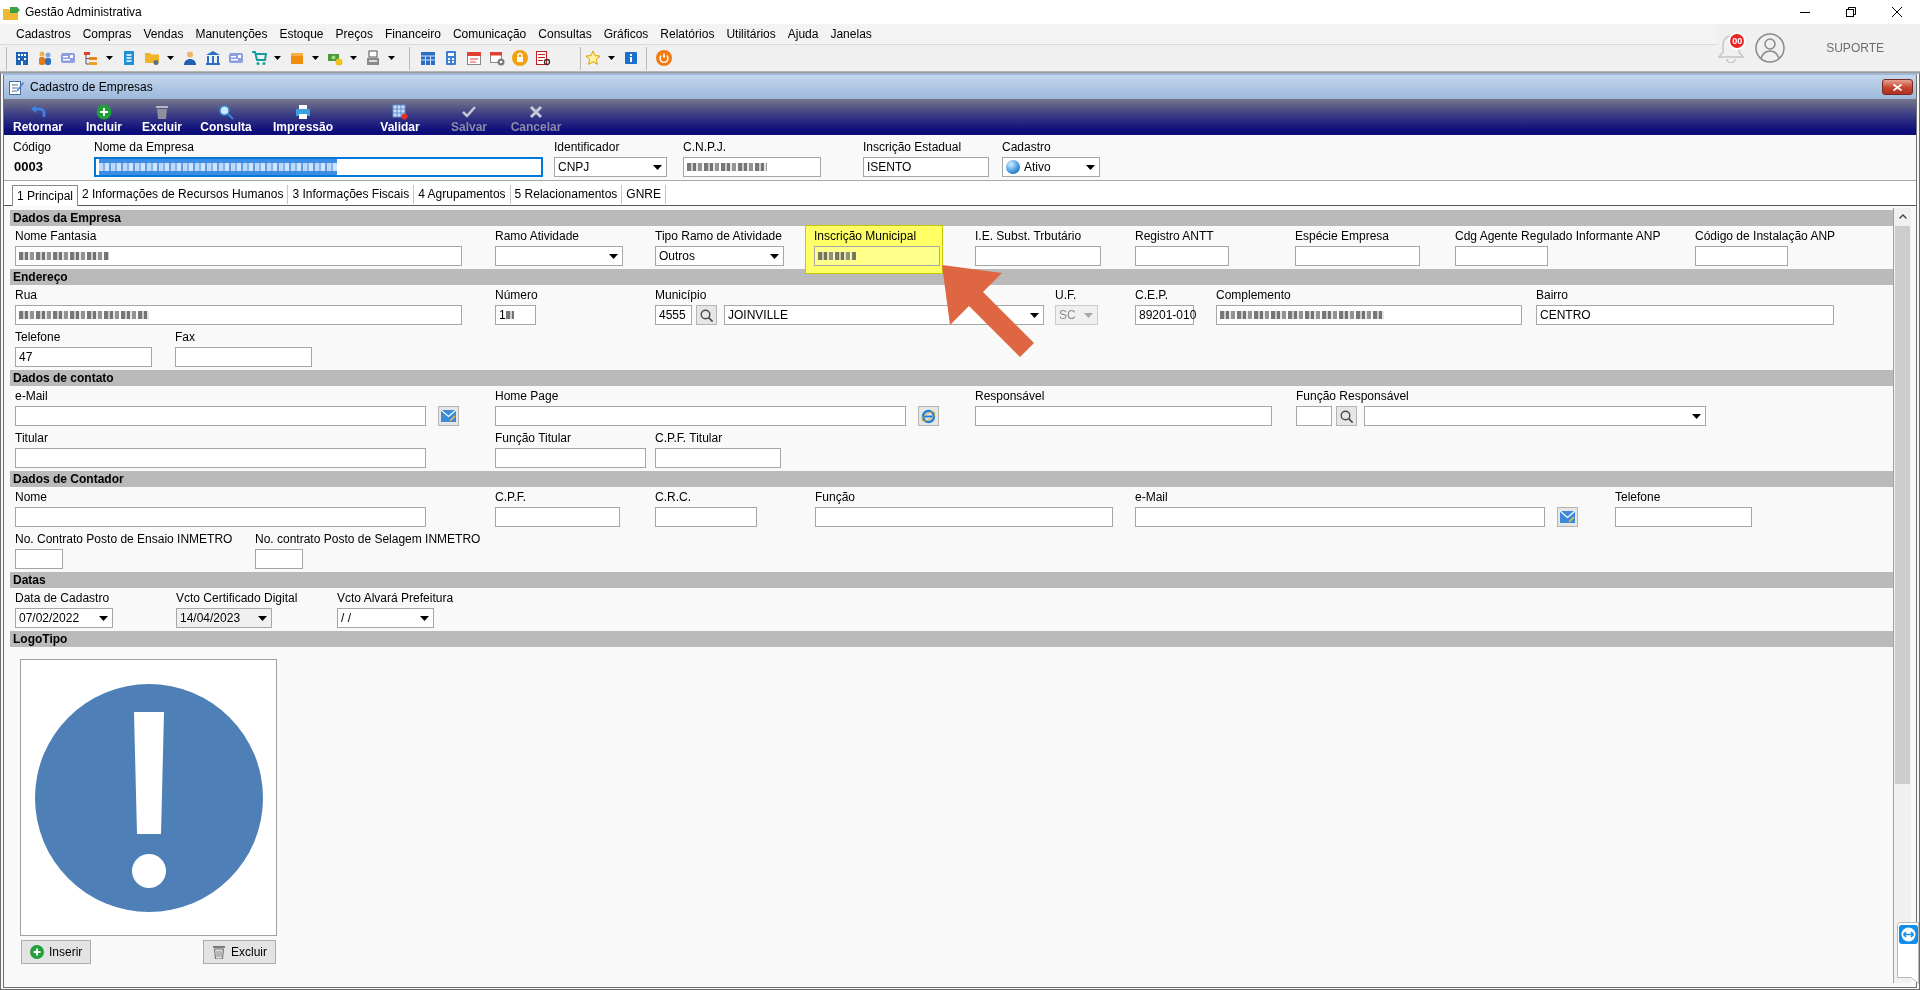 The height and width of the screenshot is (990, 1920). What do you see at coordinates (1902, 505) in the screenshot?
I see `scroll-thumb` at bounding box center [1902, 505].